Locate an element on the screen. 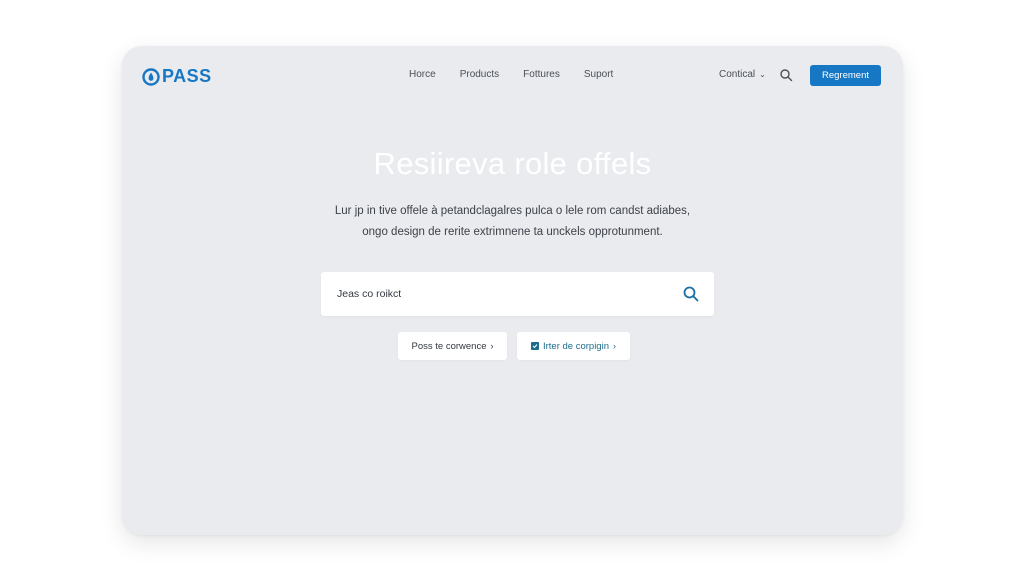  nav-item-support: Suport is located at coordinates (598, 74).